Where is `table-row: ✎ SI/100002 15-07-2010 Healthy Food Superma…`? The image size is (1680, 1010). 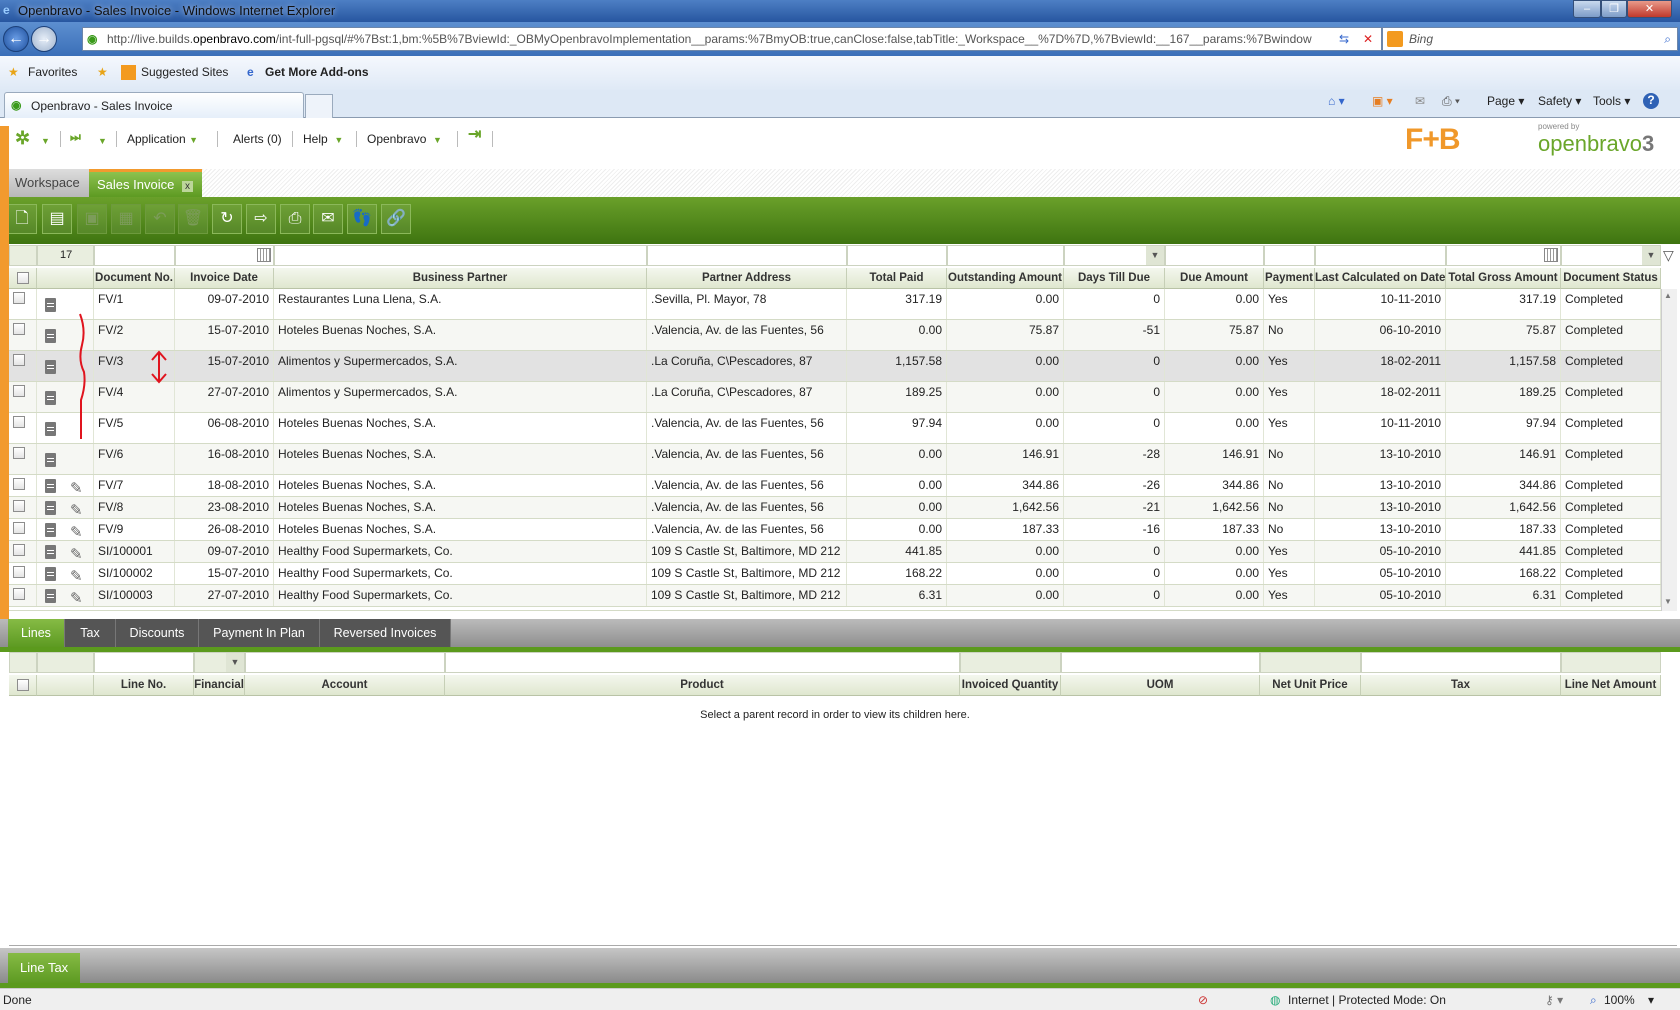 table-row: ✎ SI/100002 15-07-2010 Healthy Food Superma… is located at coordinates (835, 574).